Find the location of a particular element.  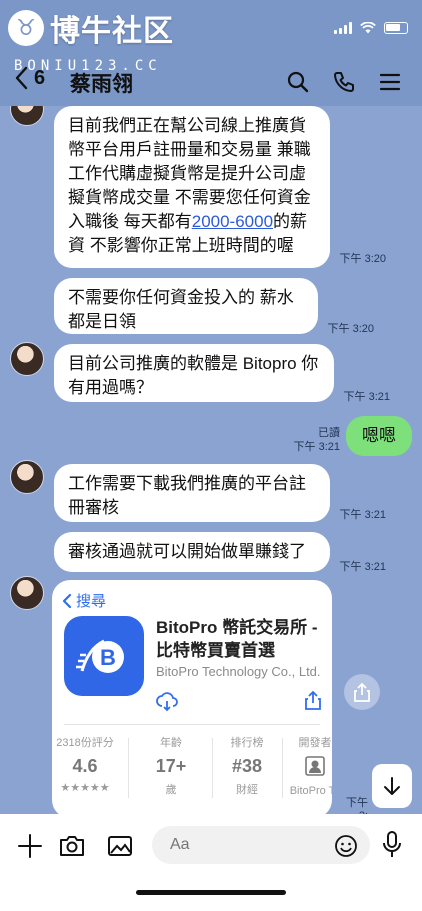

app-title: BitoPro 幣託交易所 - 比特幣買賣首選 is located at coordinates (237, 639).